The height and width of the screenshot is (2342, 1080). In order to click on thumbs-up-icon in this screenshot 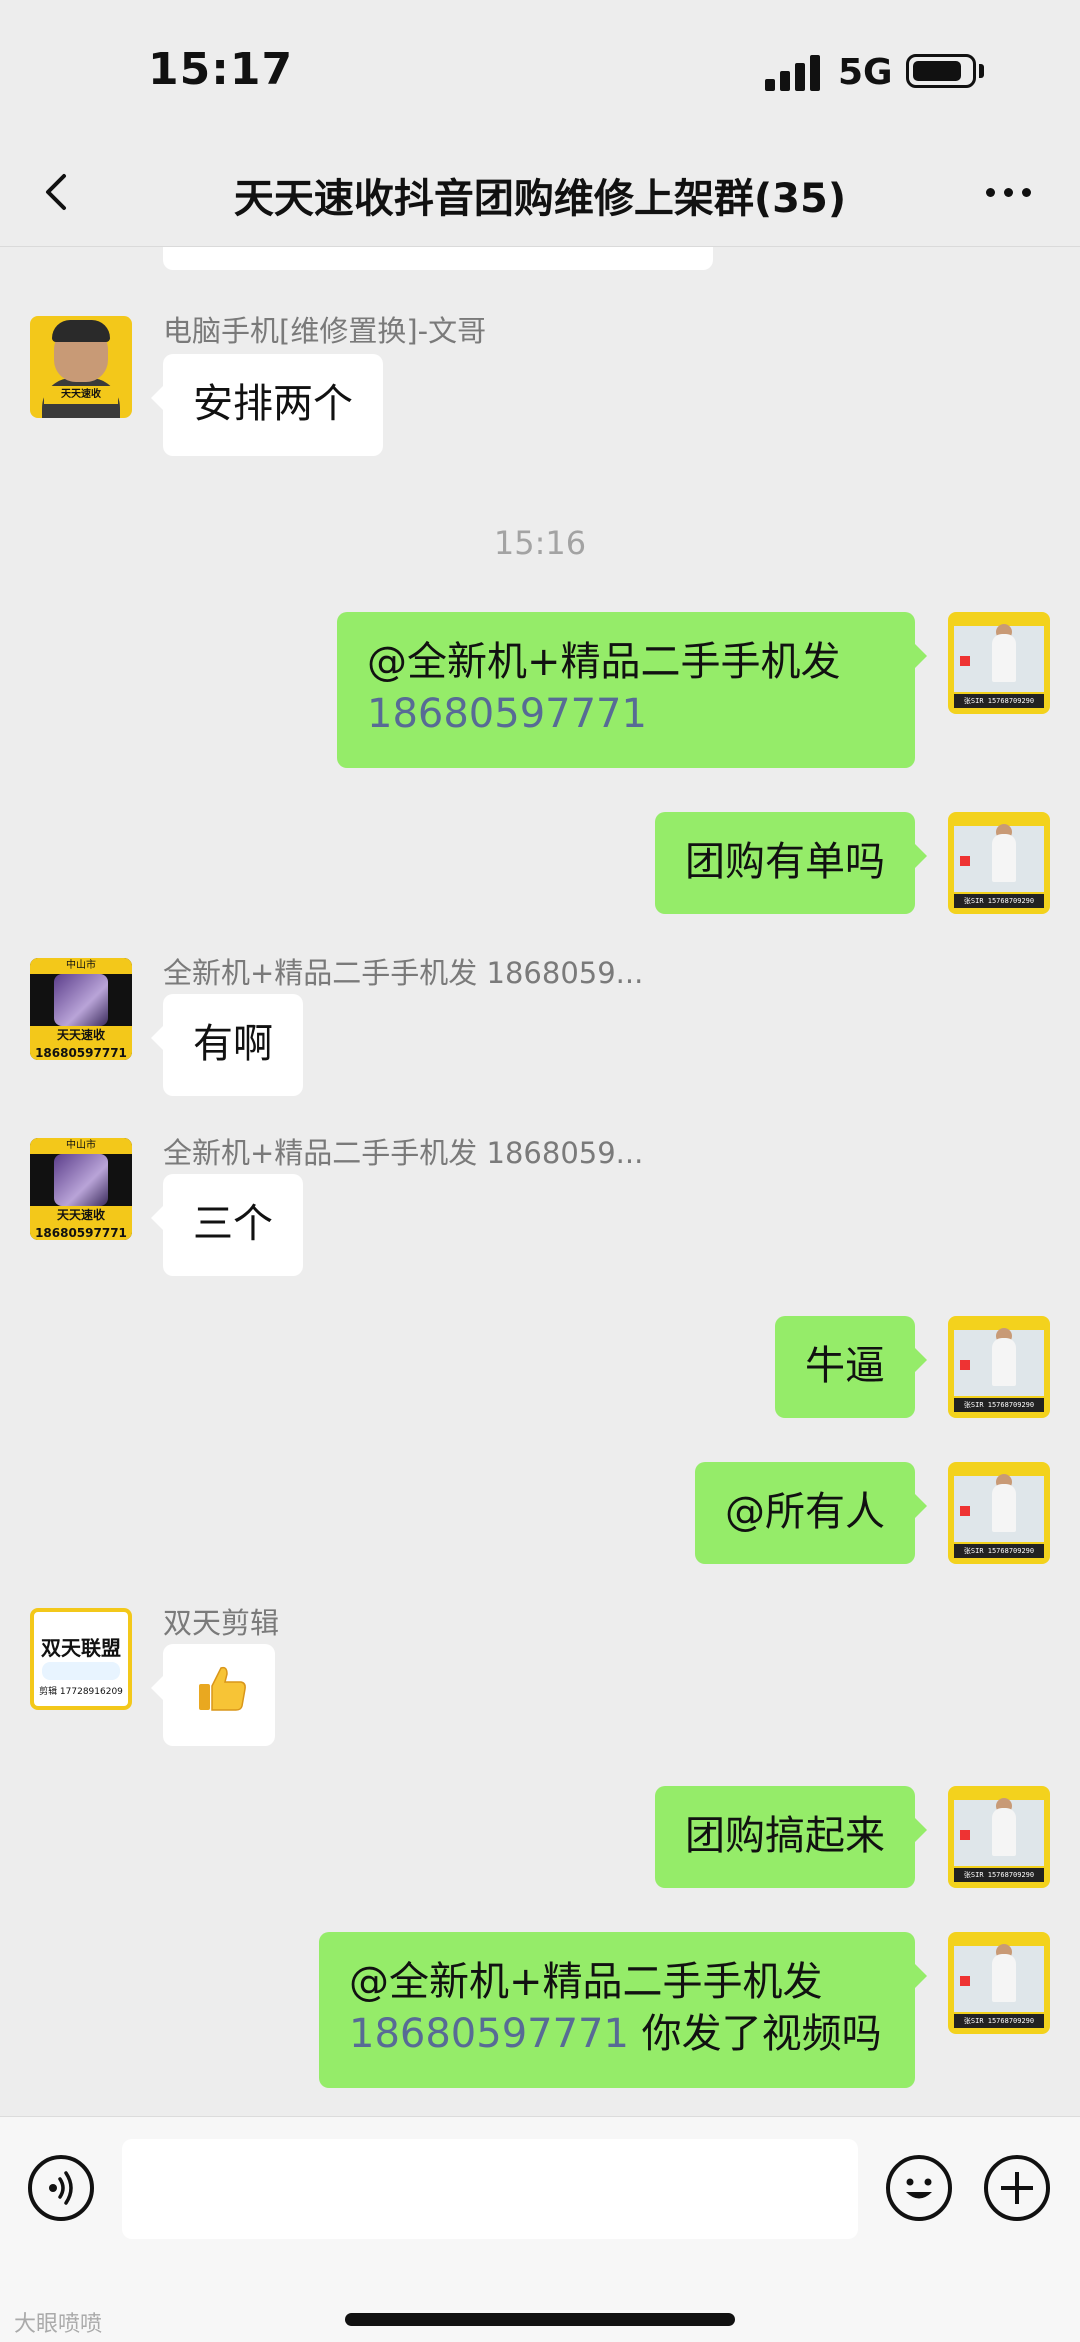, I will do `click(222, 1688)`.